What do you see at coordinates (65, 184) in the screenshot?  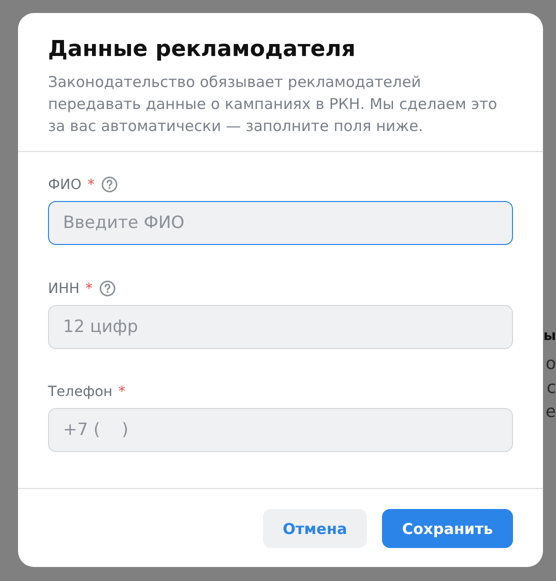 I see `field-label: ФИО` at bounding box center [65, 184].